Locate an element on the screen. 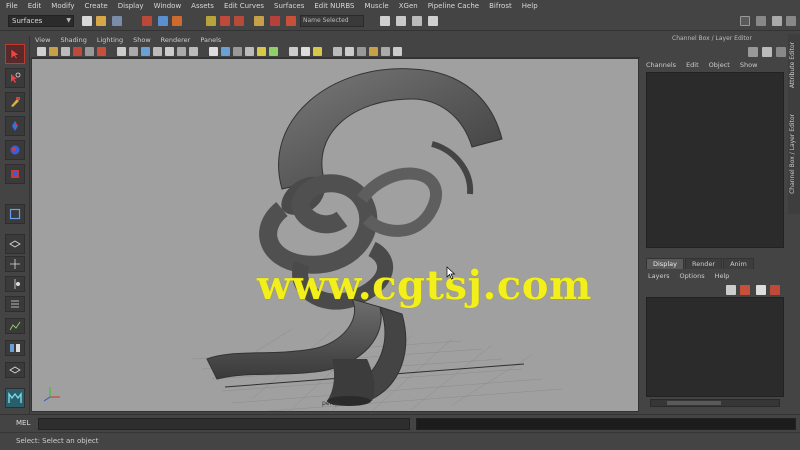  snap-grid-icon is located at coordinates (211, 21).